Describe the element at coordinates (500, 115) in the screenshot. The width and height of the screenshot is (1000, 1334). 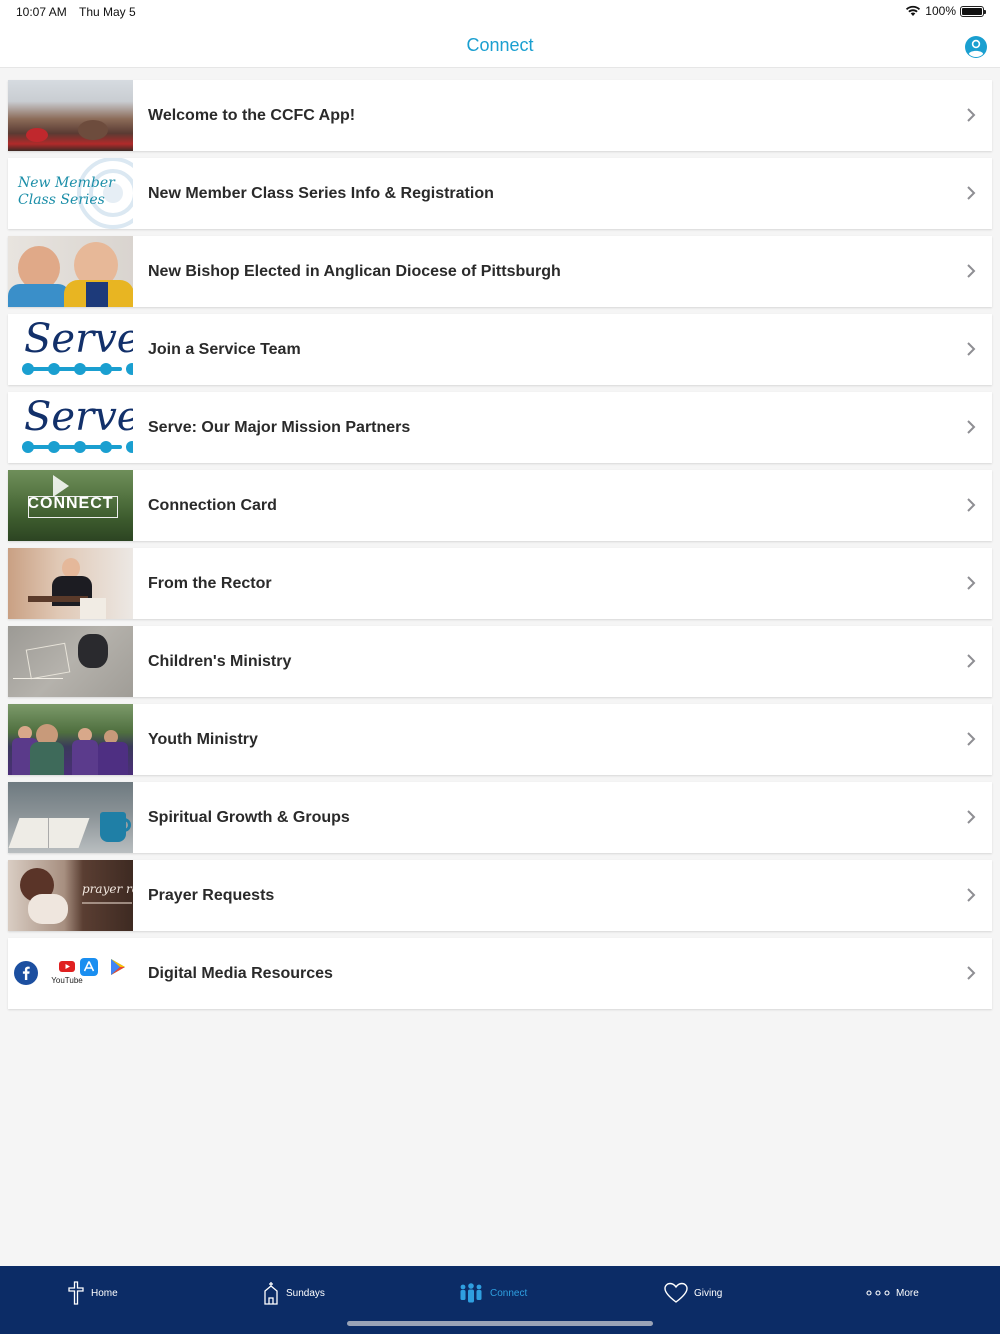
I see `list-item: Welcome to the CCFC App!` at that location.